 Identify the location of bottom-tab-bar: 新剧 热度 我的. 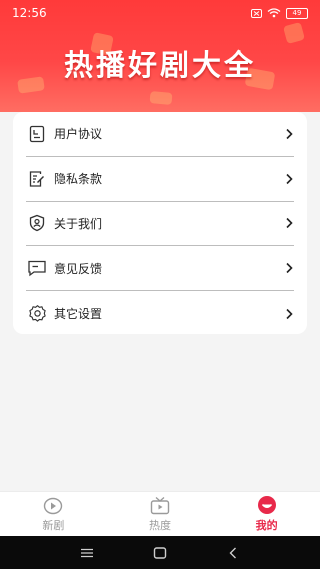
(160, 513).